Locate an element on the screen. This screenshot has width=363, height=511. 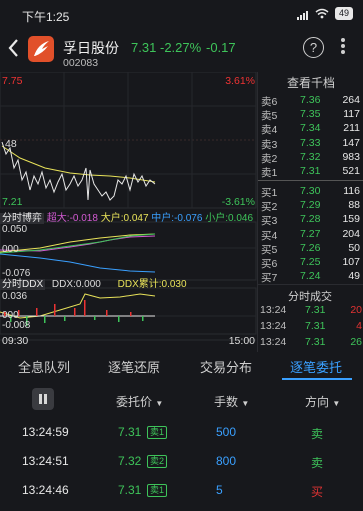
price-high-label: 7.75 is located at coordinates (12, 81).